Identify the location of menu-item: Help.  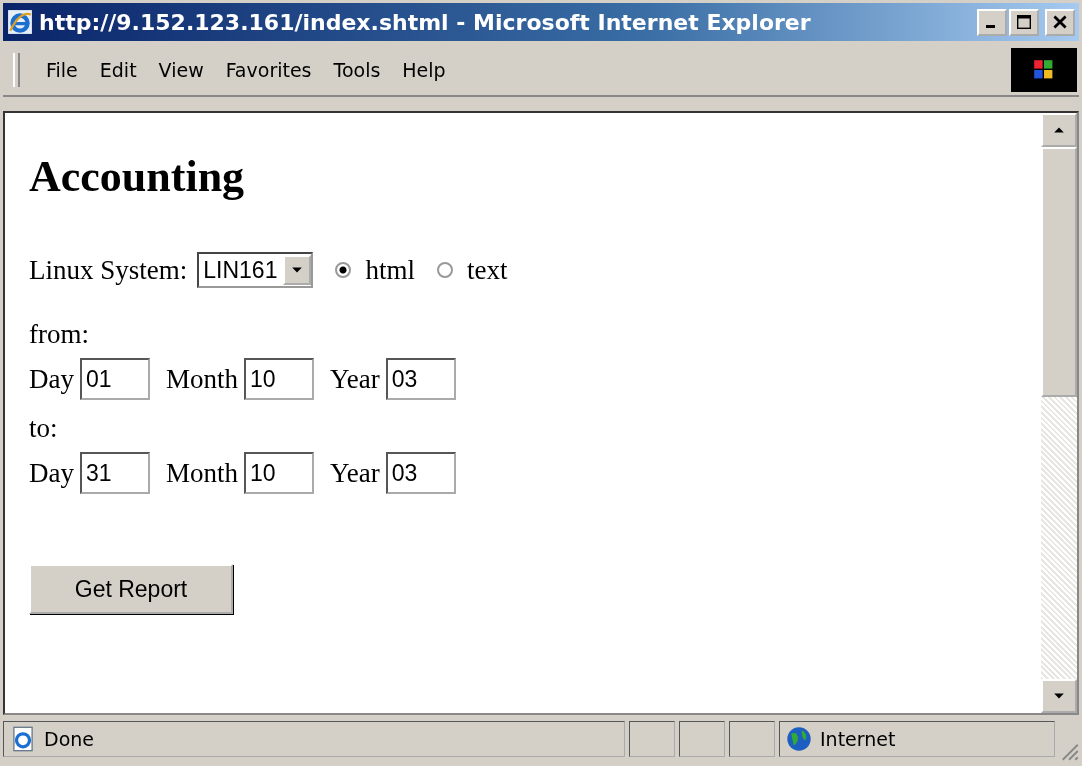
(424, 70).